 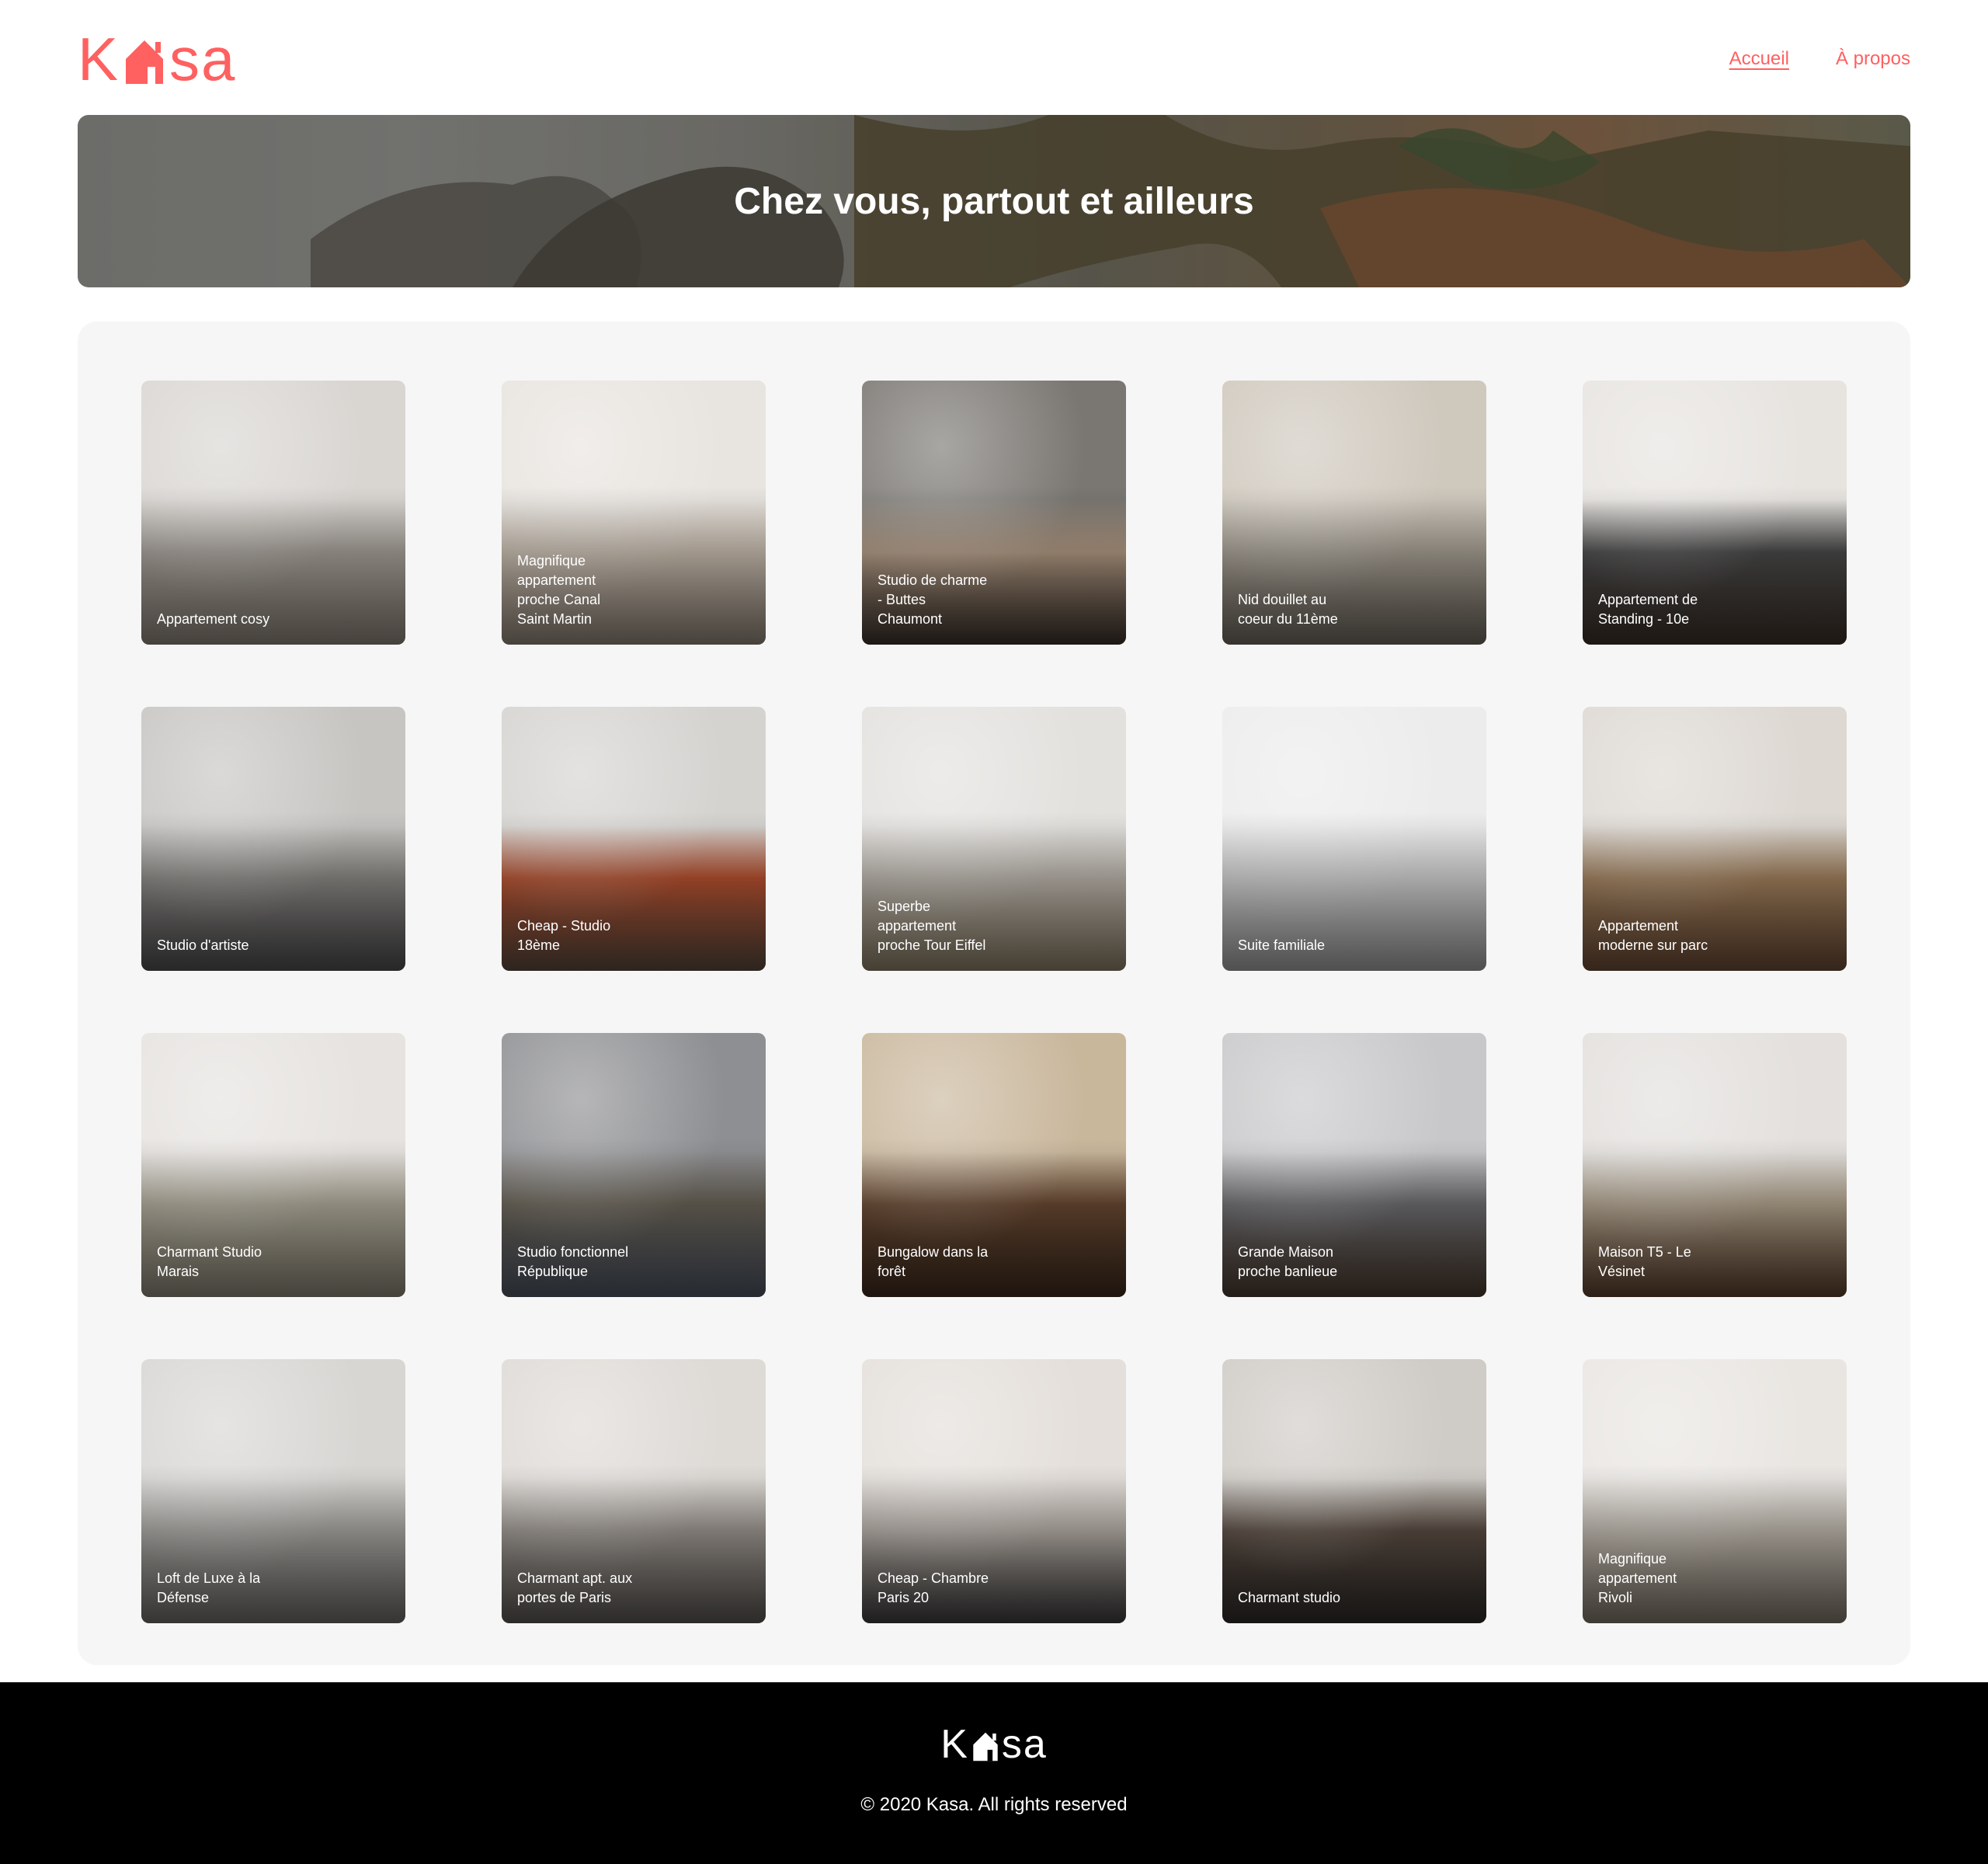 I want to click on nav-link-accueil: Accueil, so click(x=1759, y=59).